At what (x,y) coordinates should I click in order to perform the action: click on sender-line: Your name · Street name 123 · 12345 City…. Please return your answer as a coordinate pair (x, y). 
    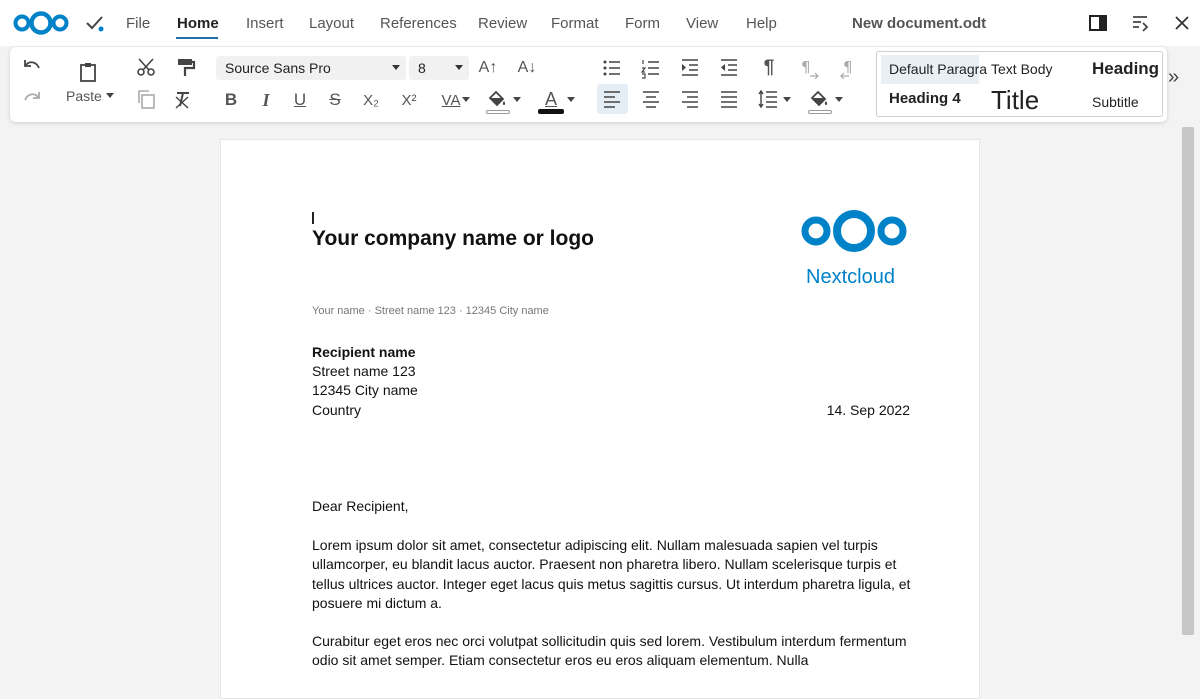
    Looking at the image, I should click on (430, 311).